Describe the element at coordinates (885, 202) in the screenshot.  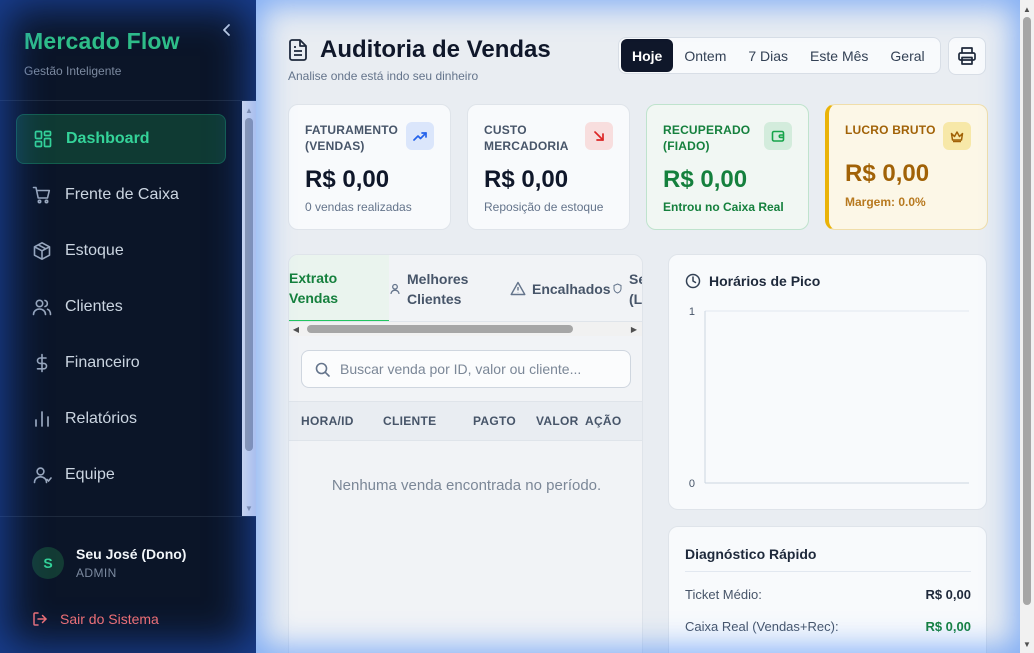
I see `card-note: Margem: 0.0%` at that location.